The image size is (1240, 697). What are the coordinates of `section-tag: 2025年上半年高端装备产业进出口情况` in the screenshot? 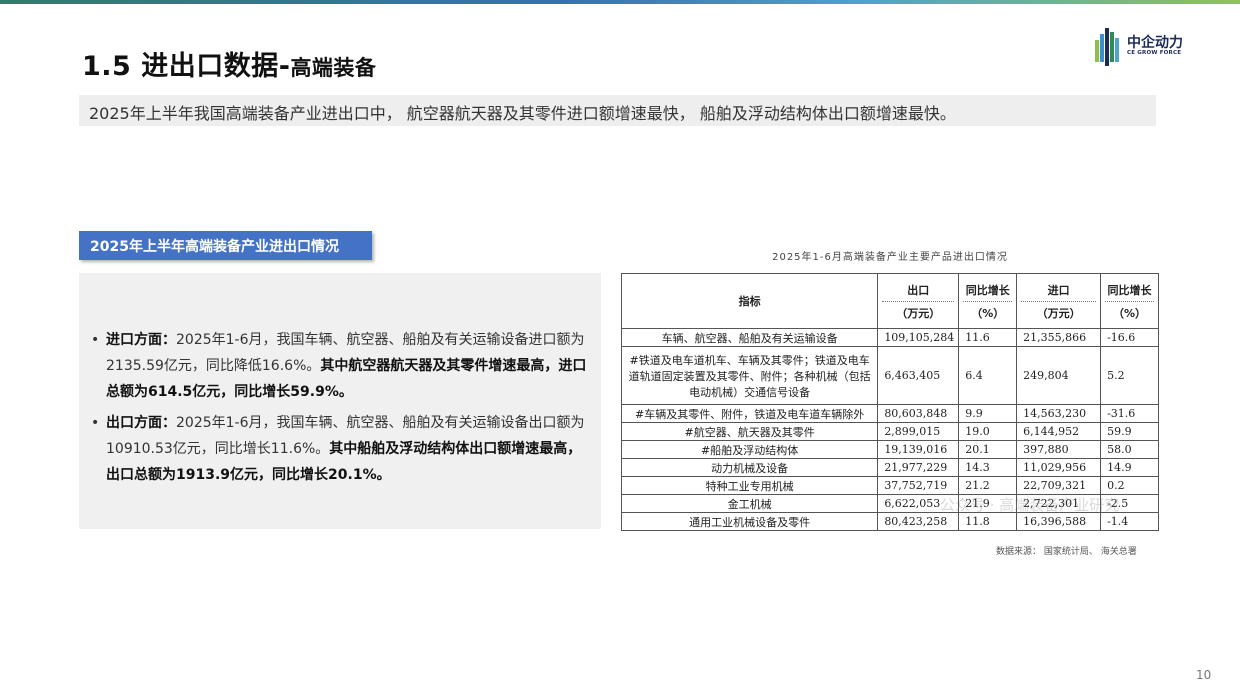 It's located at (225, 245).